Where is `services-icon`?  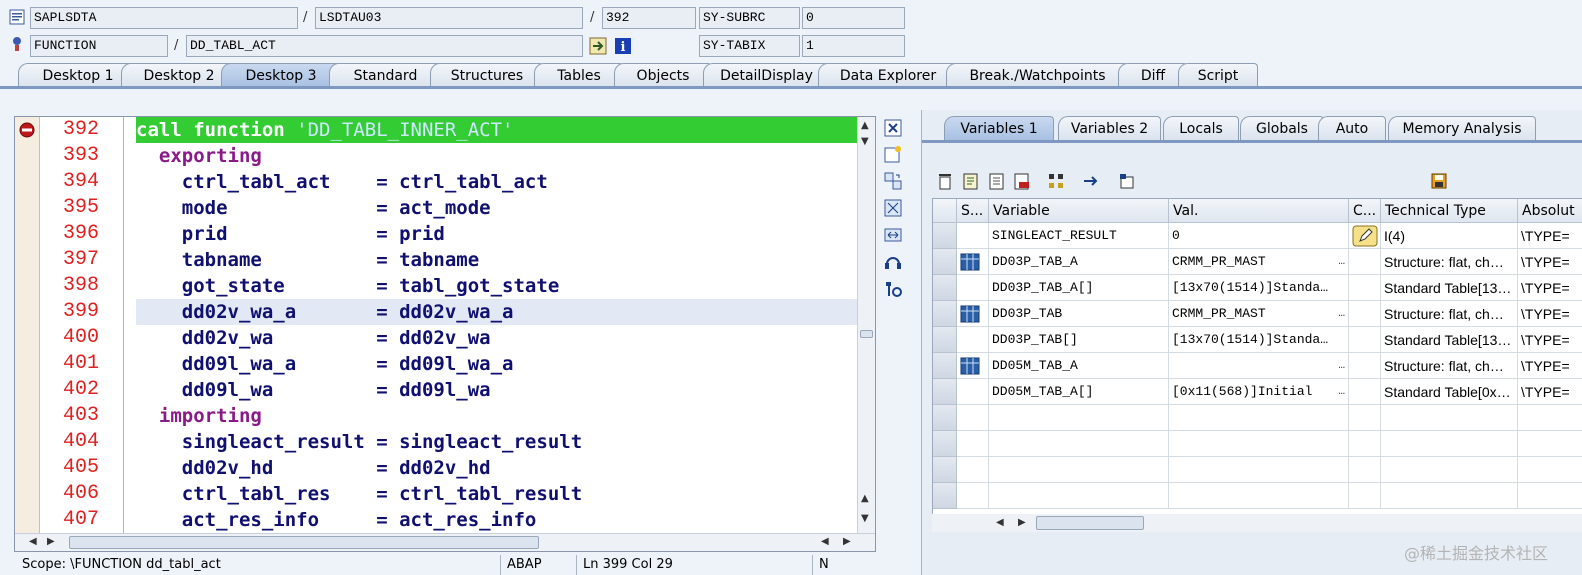 services-icon is located at coordinates (893, 262).